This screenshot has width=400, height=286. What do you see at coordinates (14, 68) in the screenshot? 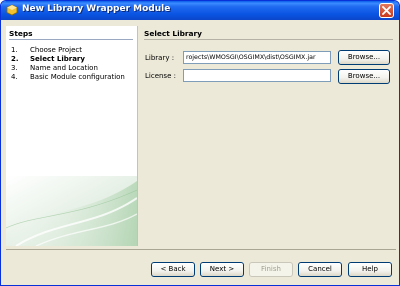
I see `step-number: 3.` at bounding box center [14, 68].